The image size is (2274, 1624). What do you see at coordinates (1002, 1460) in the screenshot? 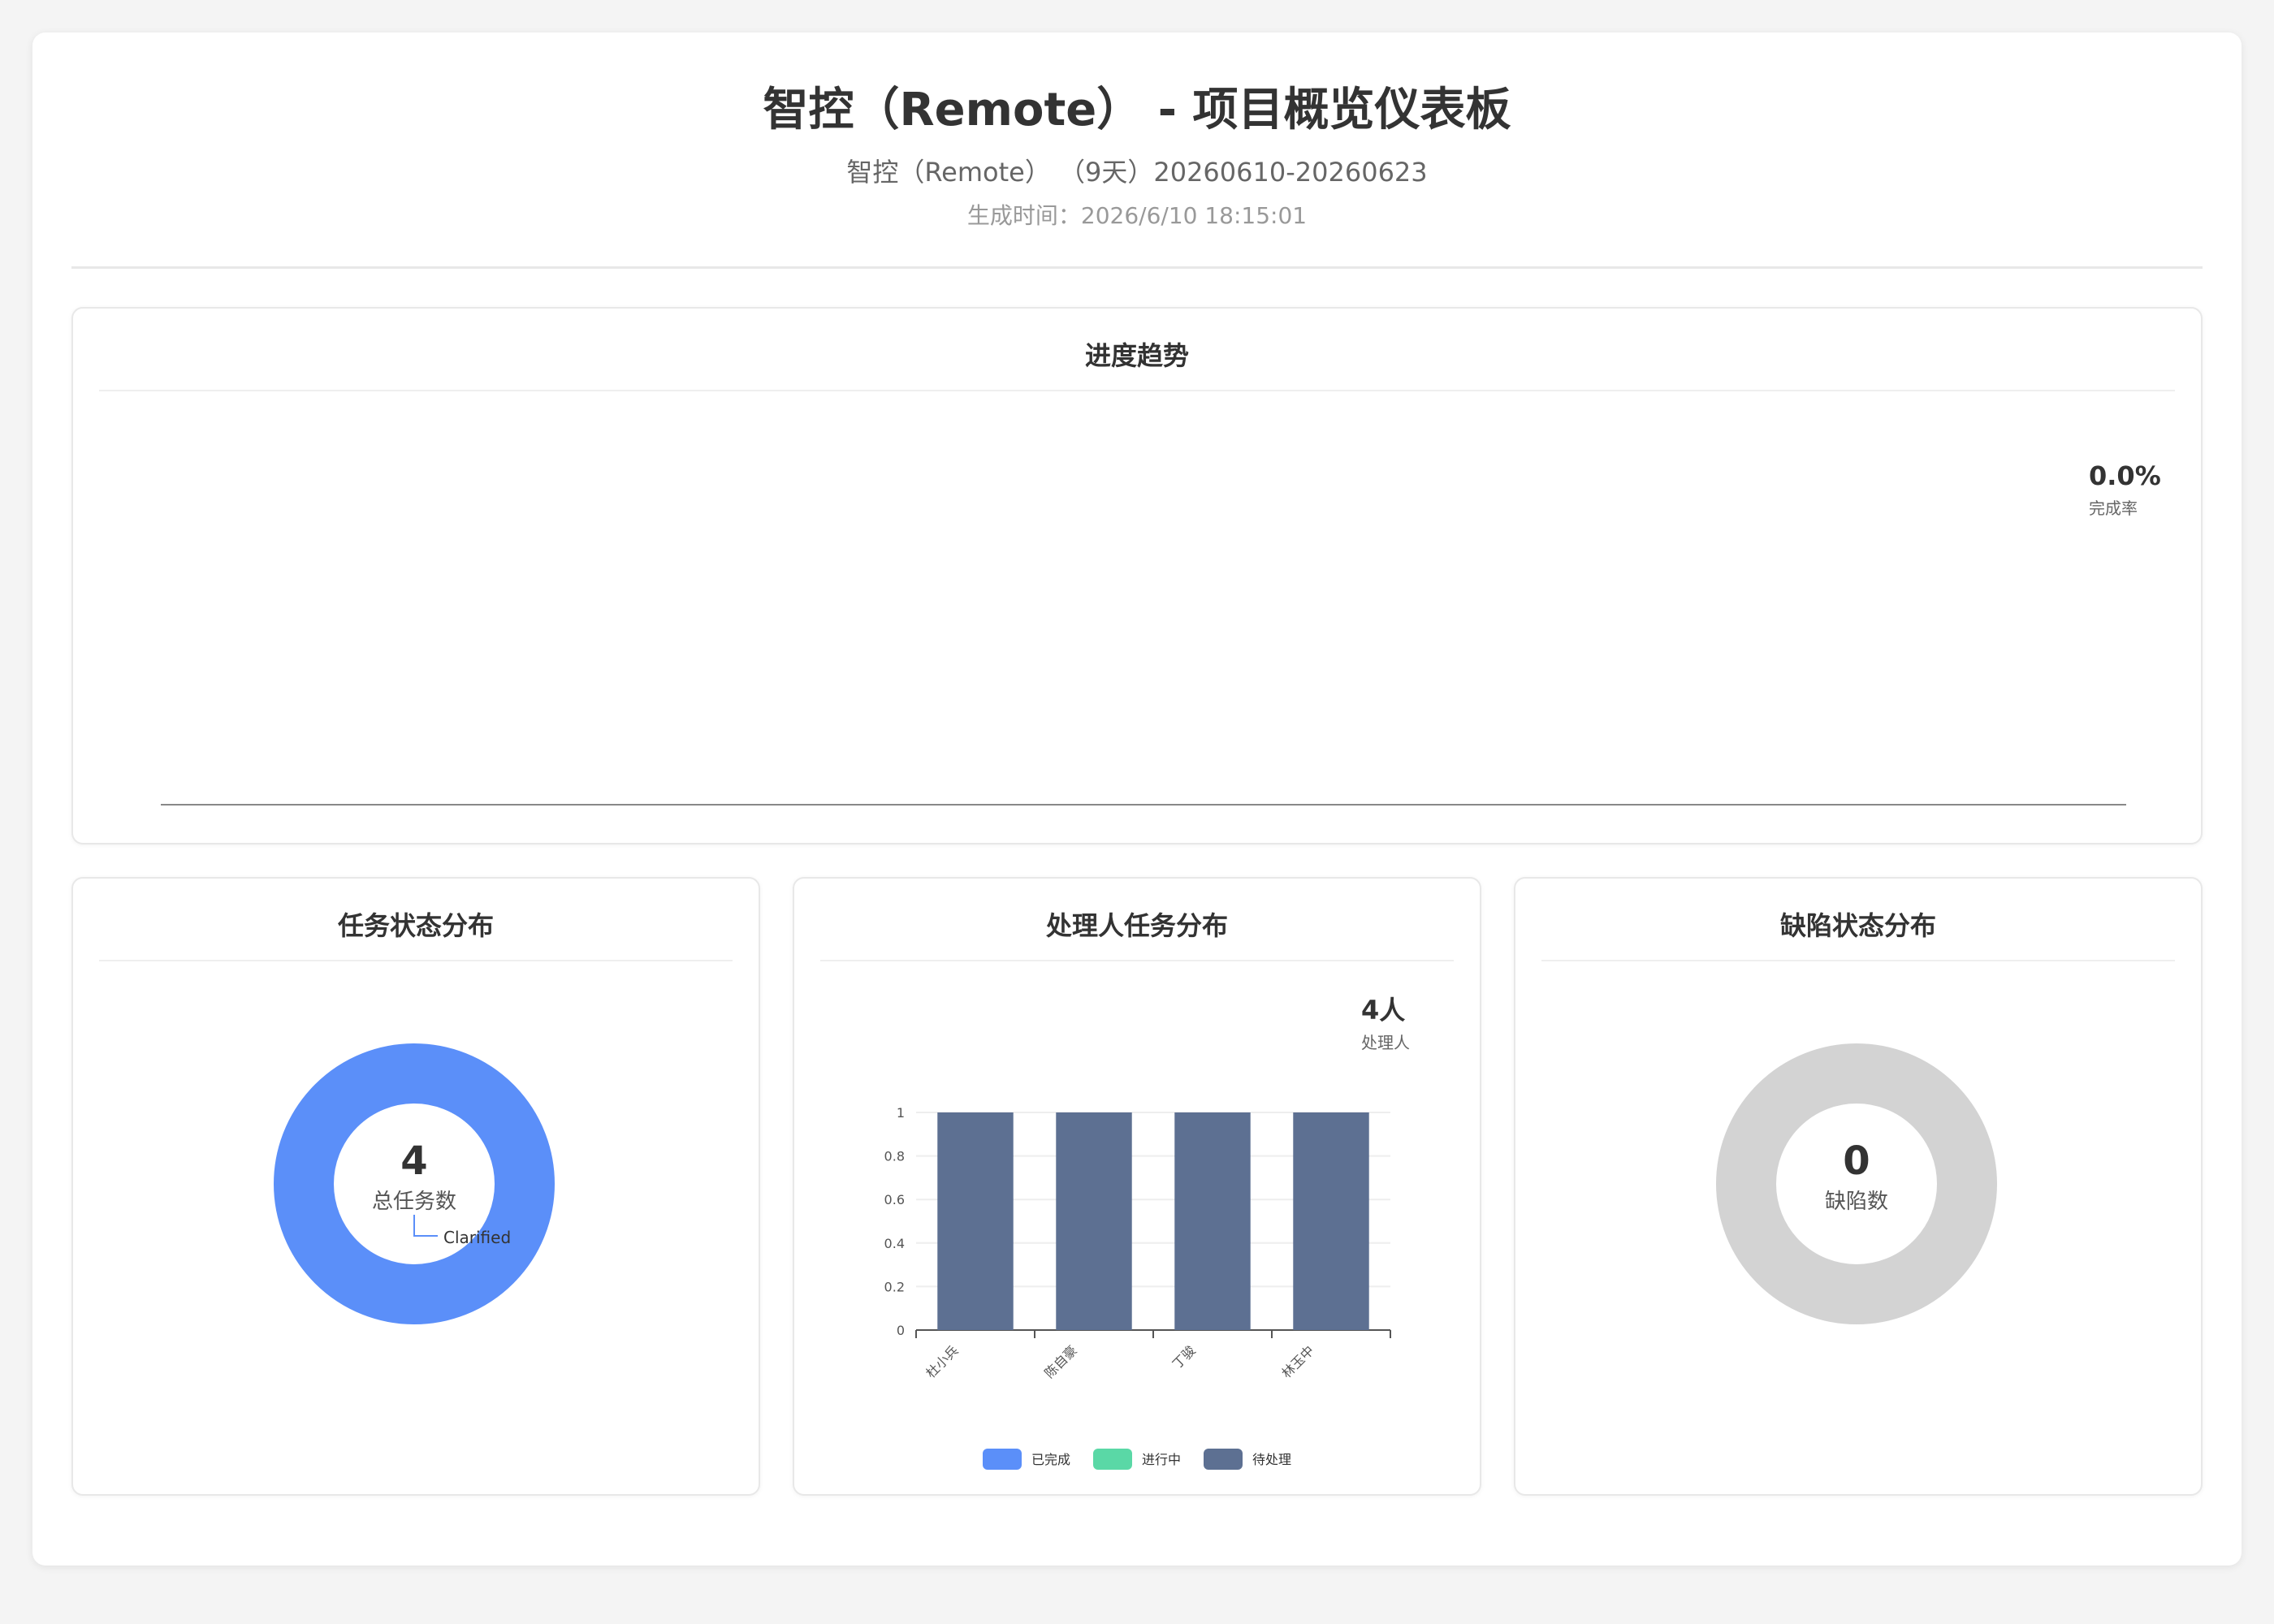
I see `legend-swatch-已完成` at bounding box center [1002, 1460].